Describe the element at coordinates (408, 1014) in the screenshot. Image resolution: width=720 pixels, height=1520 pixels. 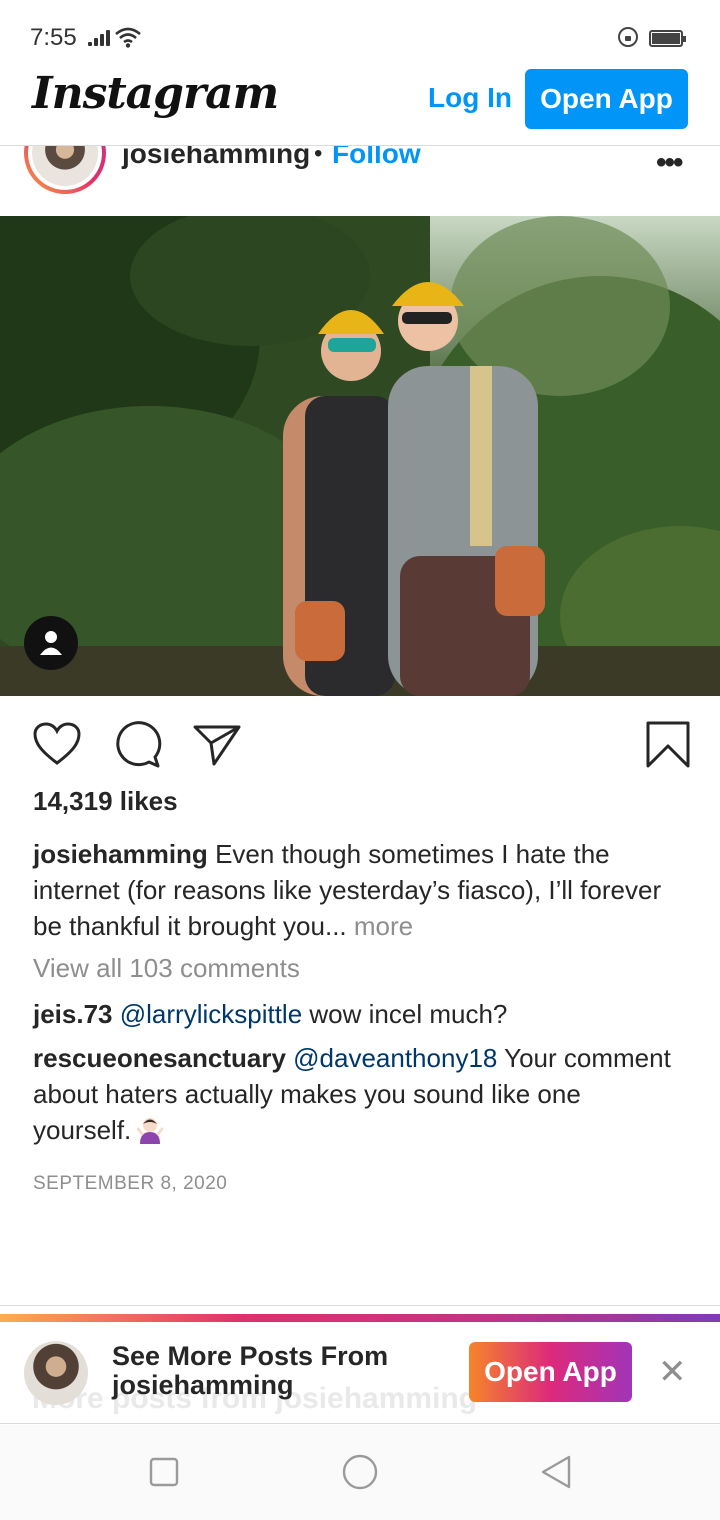
I see `comment-text: wow incel much?` at that location.